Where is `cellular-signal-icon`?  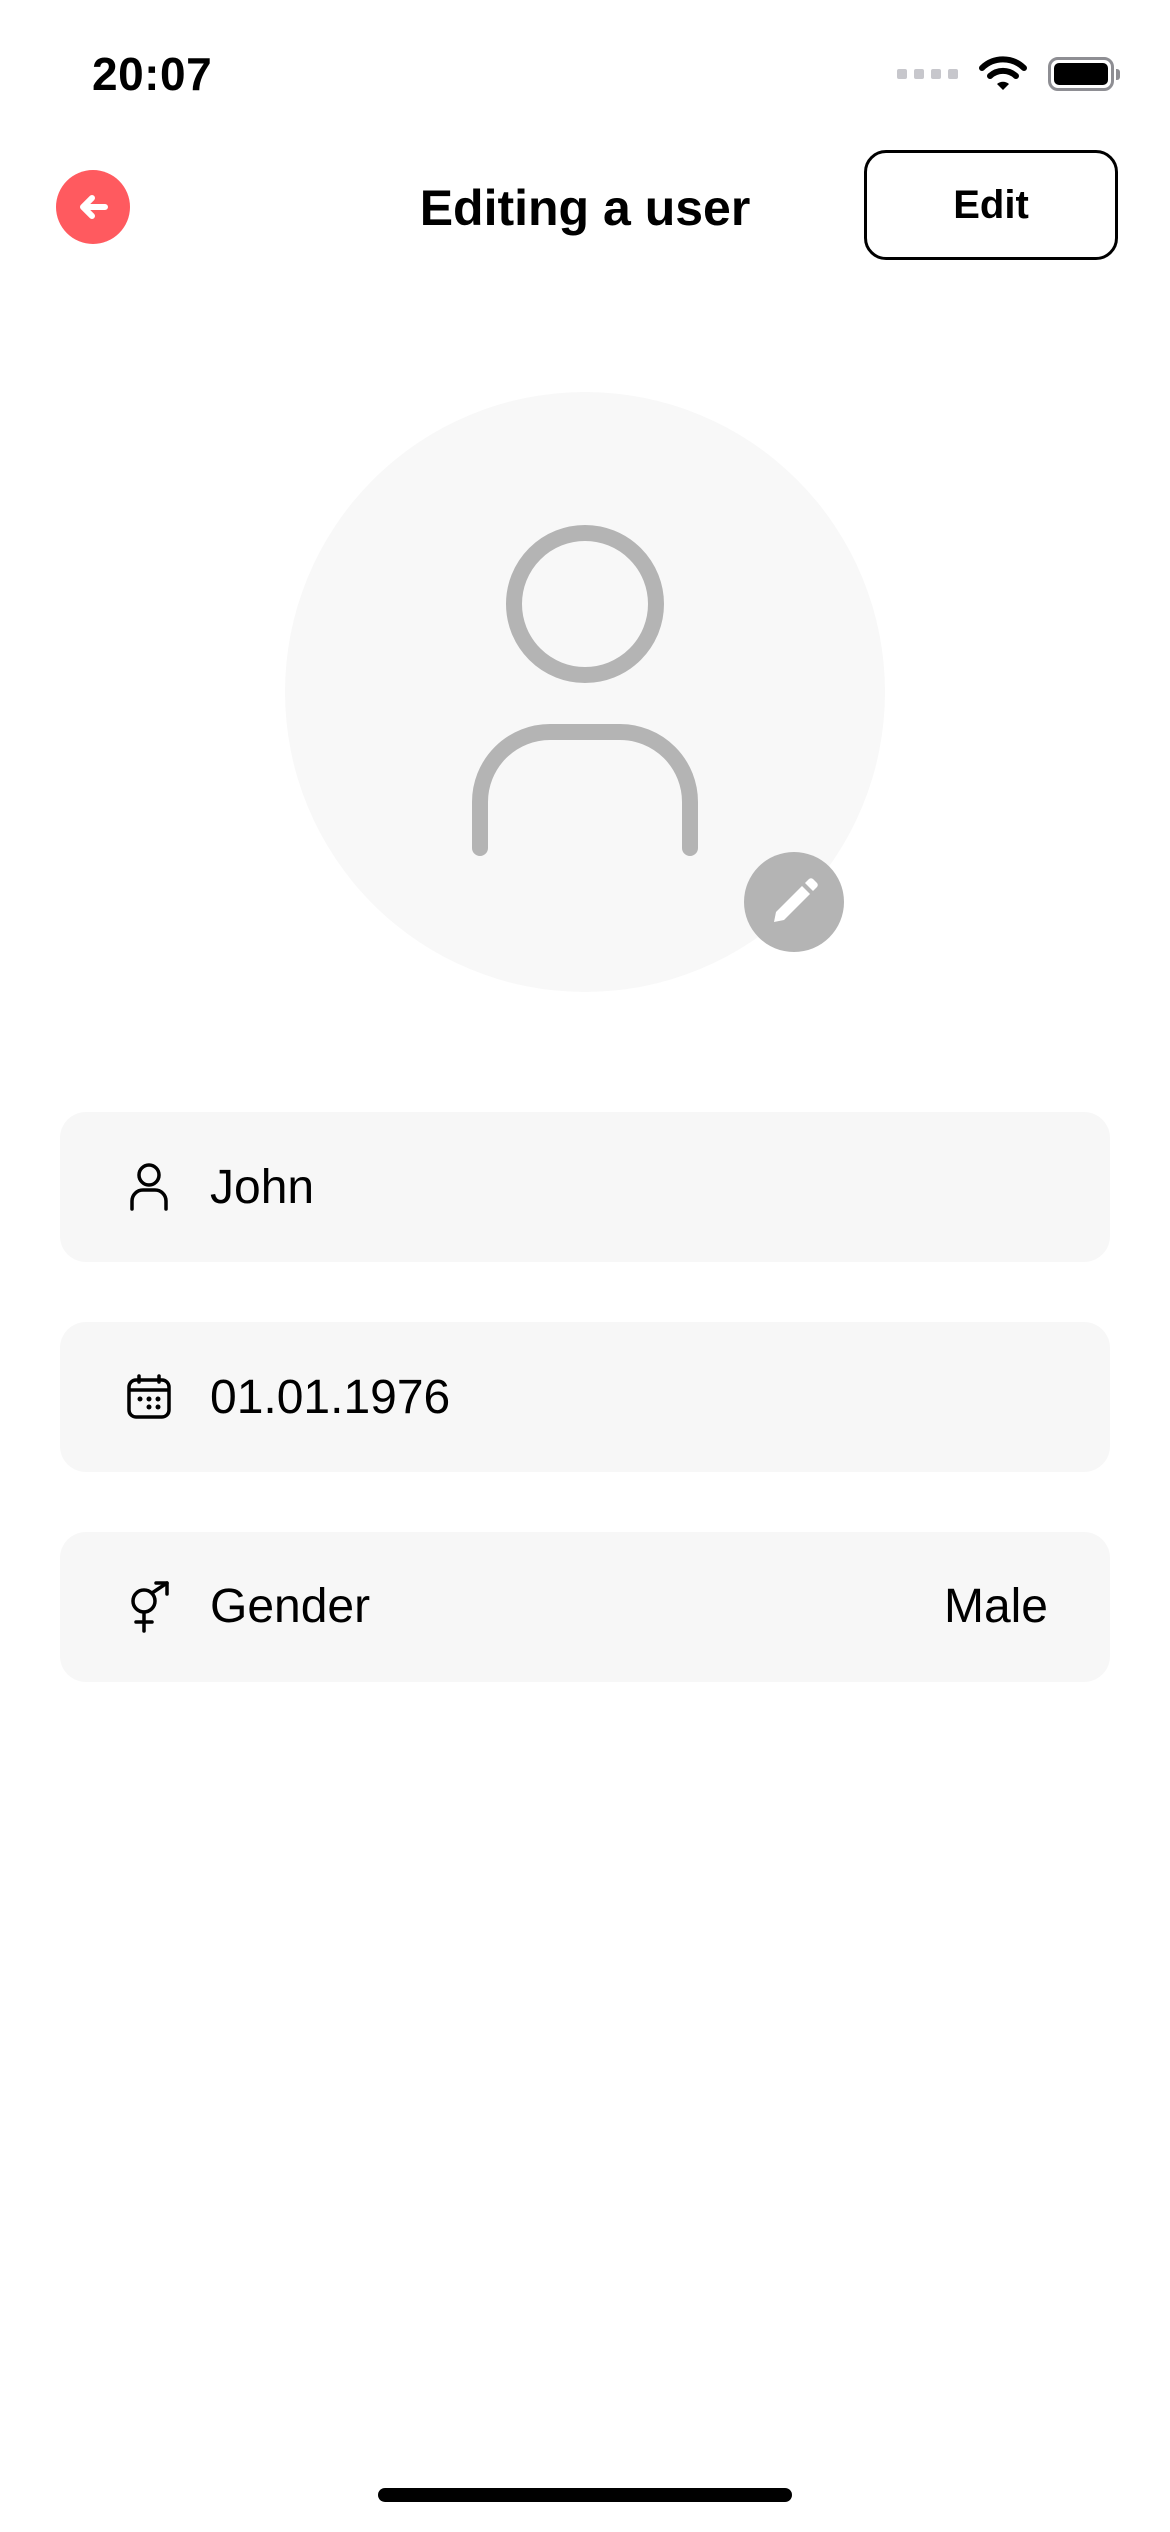
cellular-signal-icon is located at coordinates (927, 74).